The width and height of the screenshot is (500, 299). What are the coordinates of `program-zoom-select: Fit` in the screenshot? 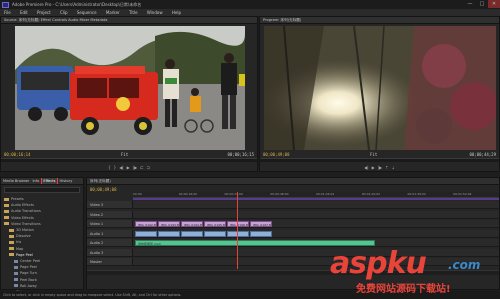 It's located at (373, 154).